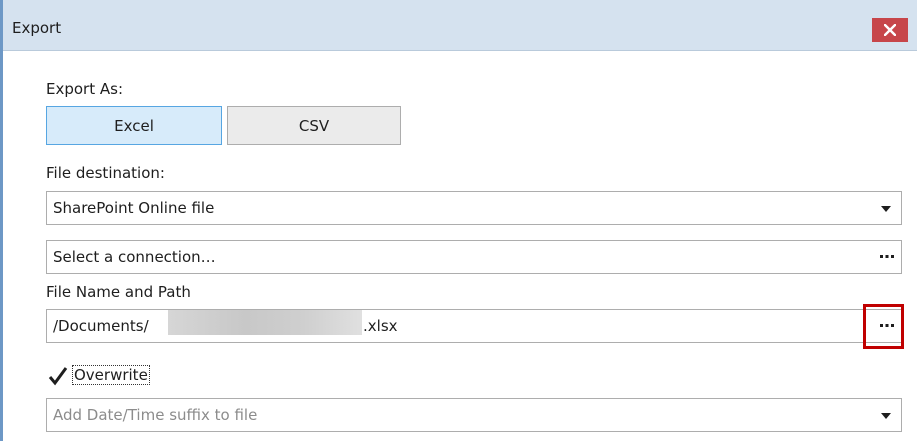 This screenshot has height=441, width=917. I want to click on file-destination-dropdown: SharePoint Online file, so click(474, 208).